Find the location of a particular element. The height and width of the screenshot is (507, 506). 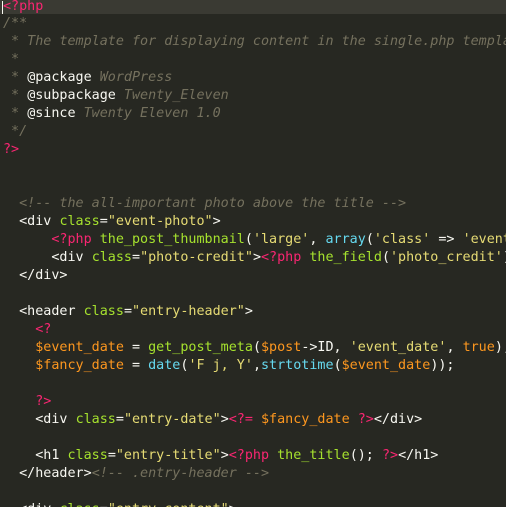

code-token: <!-- .entry-header --> is located at coordinates (180, 473).